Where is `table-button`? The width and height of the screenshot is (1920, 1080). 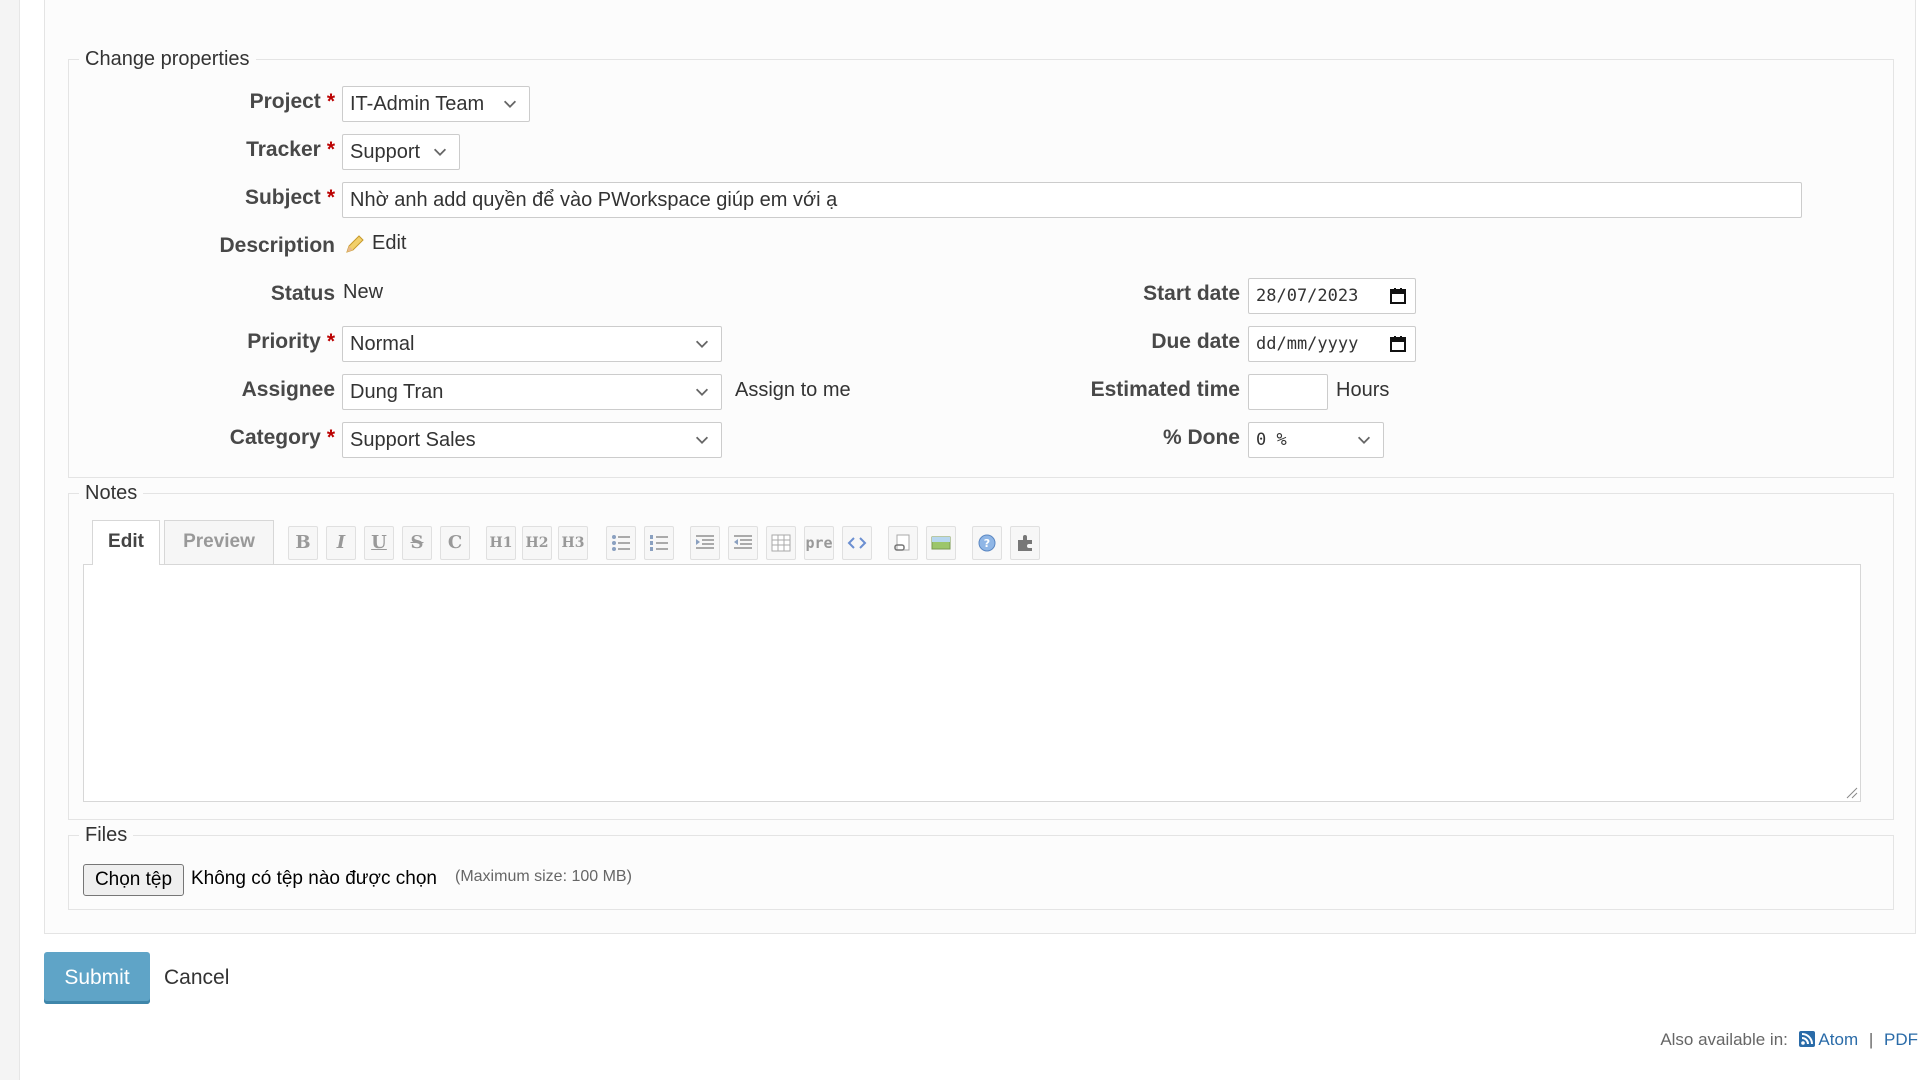 table-button is located at coordinates (781, 543).